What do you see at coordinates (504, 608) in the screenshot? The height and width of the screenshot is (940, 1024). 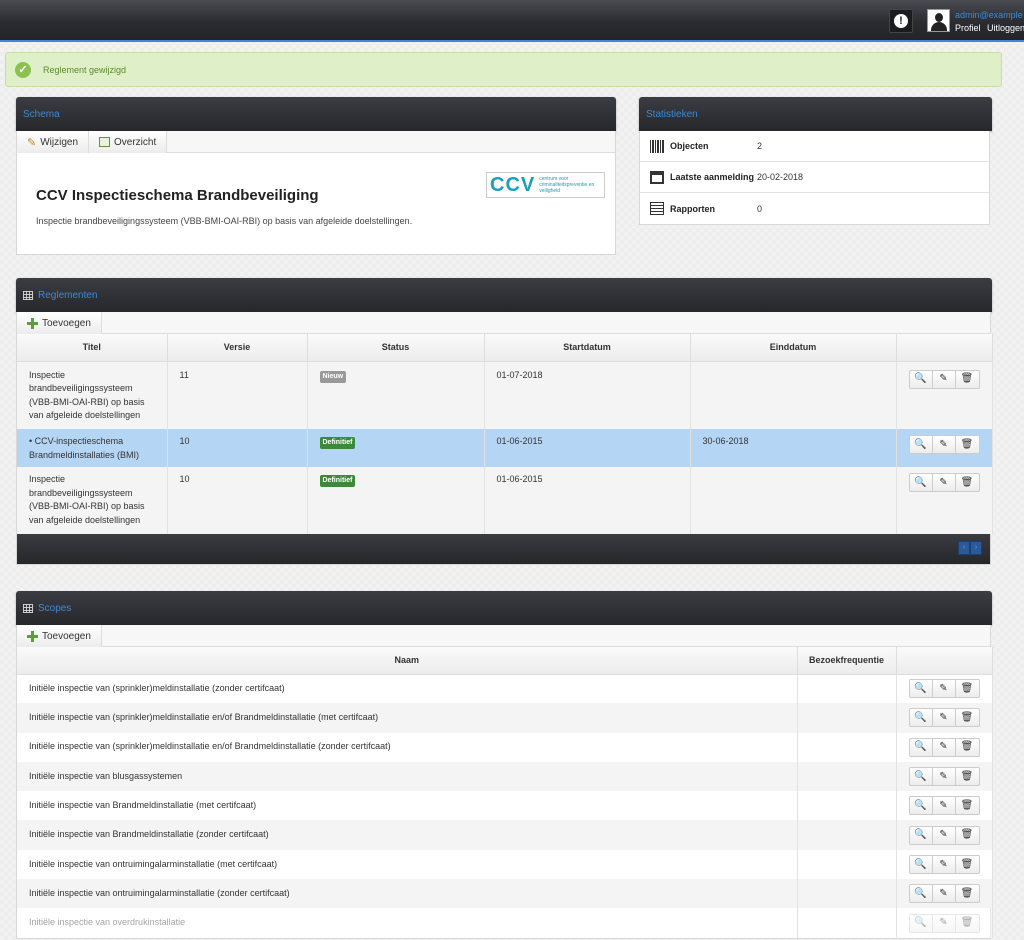 I see `scopes-panel-header: Scopes` at bounding box center [504, 608].